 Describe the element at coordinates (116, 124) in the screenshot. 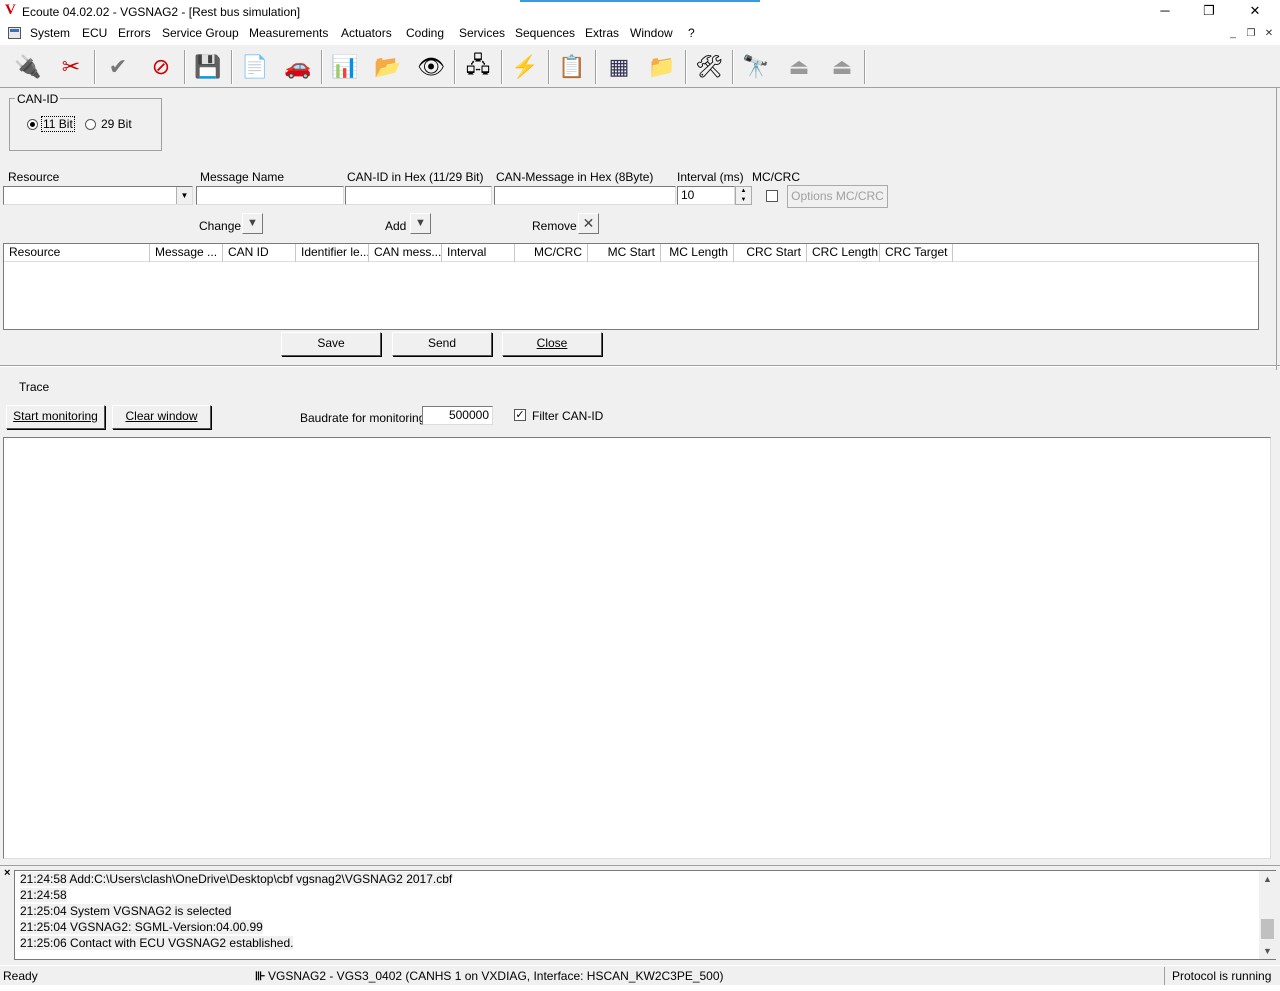

I see `radio-29bit-label: 29 Bit` at that location.